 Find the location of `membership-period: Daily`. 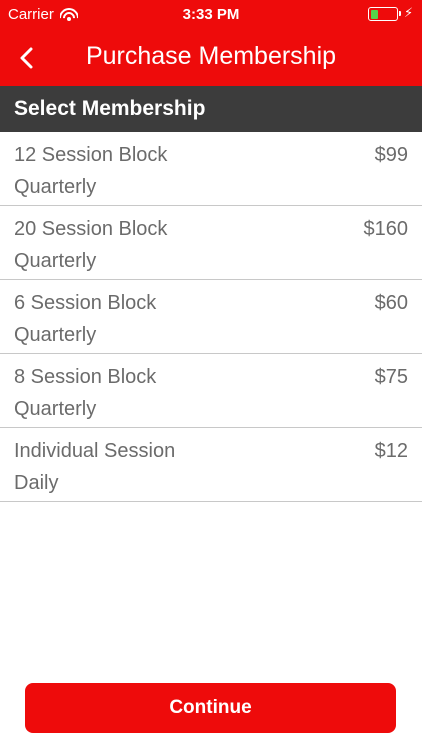

membership-period: Daily is located at coordinates (36, 483).